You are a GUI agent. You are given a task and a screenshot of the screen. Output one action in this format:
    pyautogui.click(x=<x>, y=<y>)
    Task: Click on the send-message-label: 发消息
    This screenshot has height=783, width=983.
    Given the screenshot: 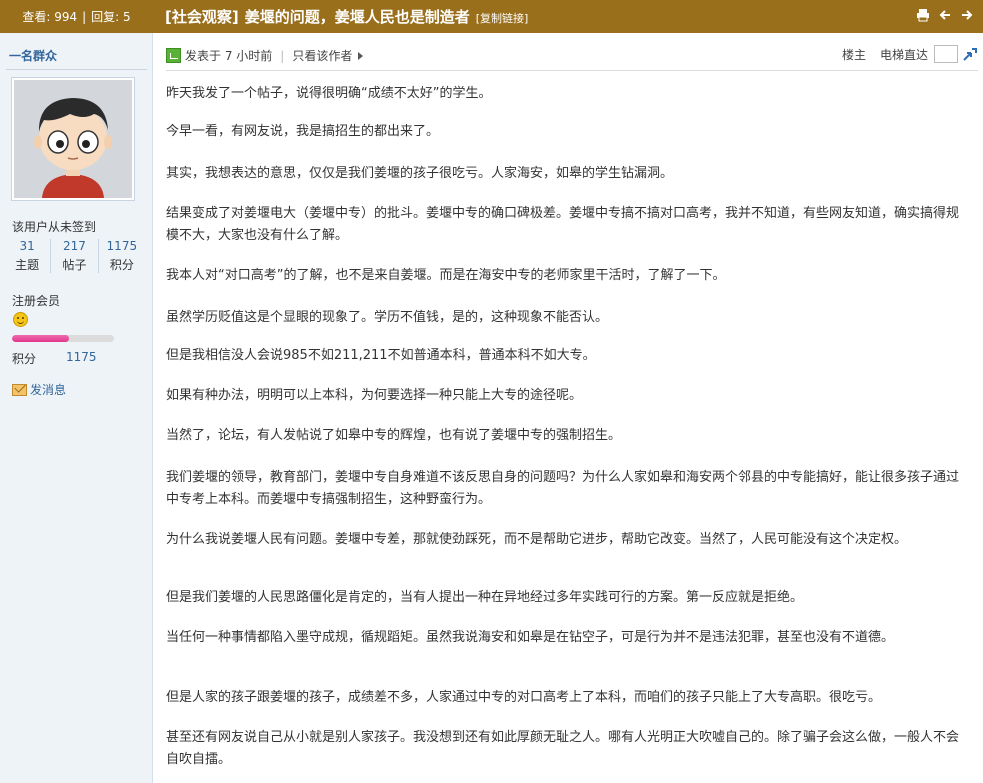 What is the action you would take?
    pyautogui.click(x=48, y=390)
    